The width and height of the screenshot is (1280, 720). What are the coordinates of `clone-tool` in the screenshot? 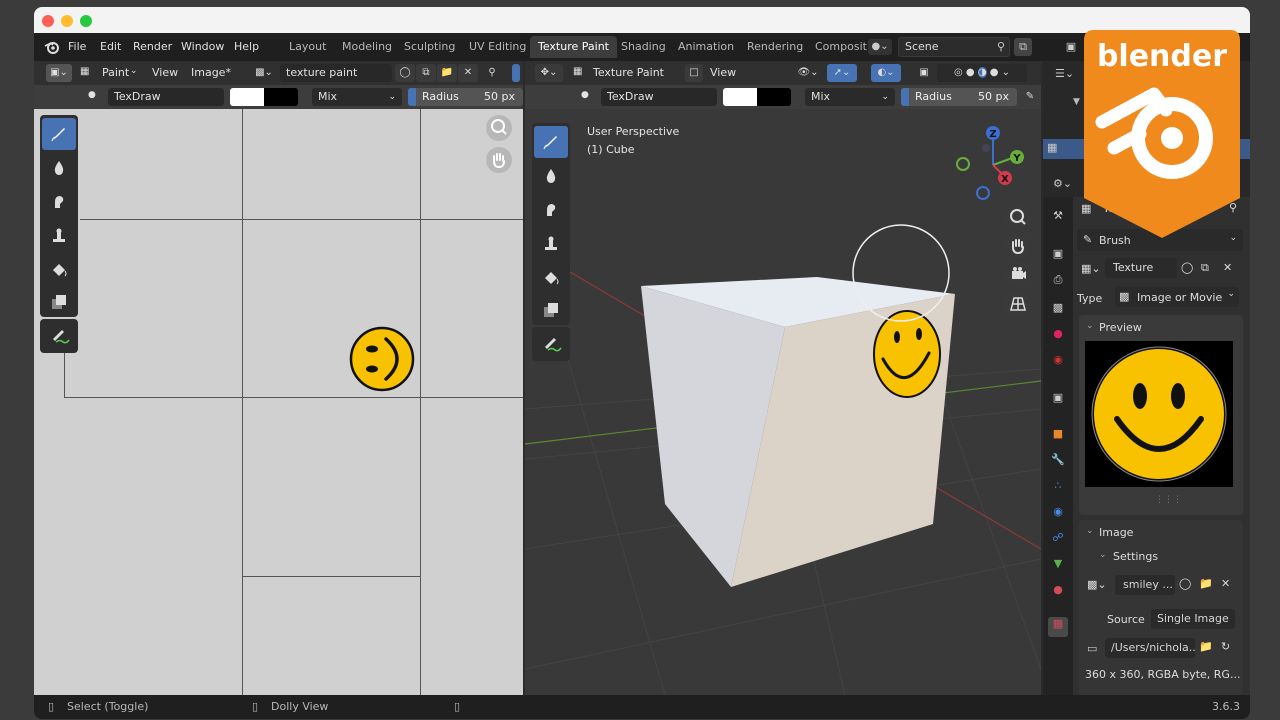 It's located at (59, 236).